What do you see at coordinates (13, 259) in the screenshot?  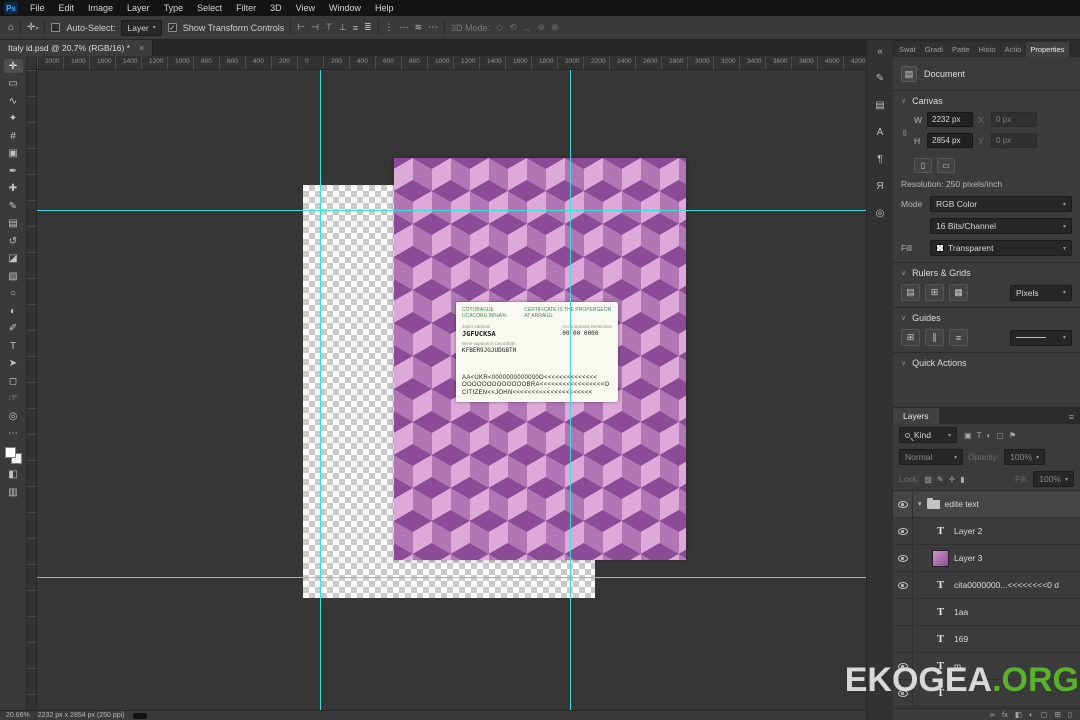 I see `eraser-tool: ◪` at bounding box center [13, 259].